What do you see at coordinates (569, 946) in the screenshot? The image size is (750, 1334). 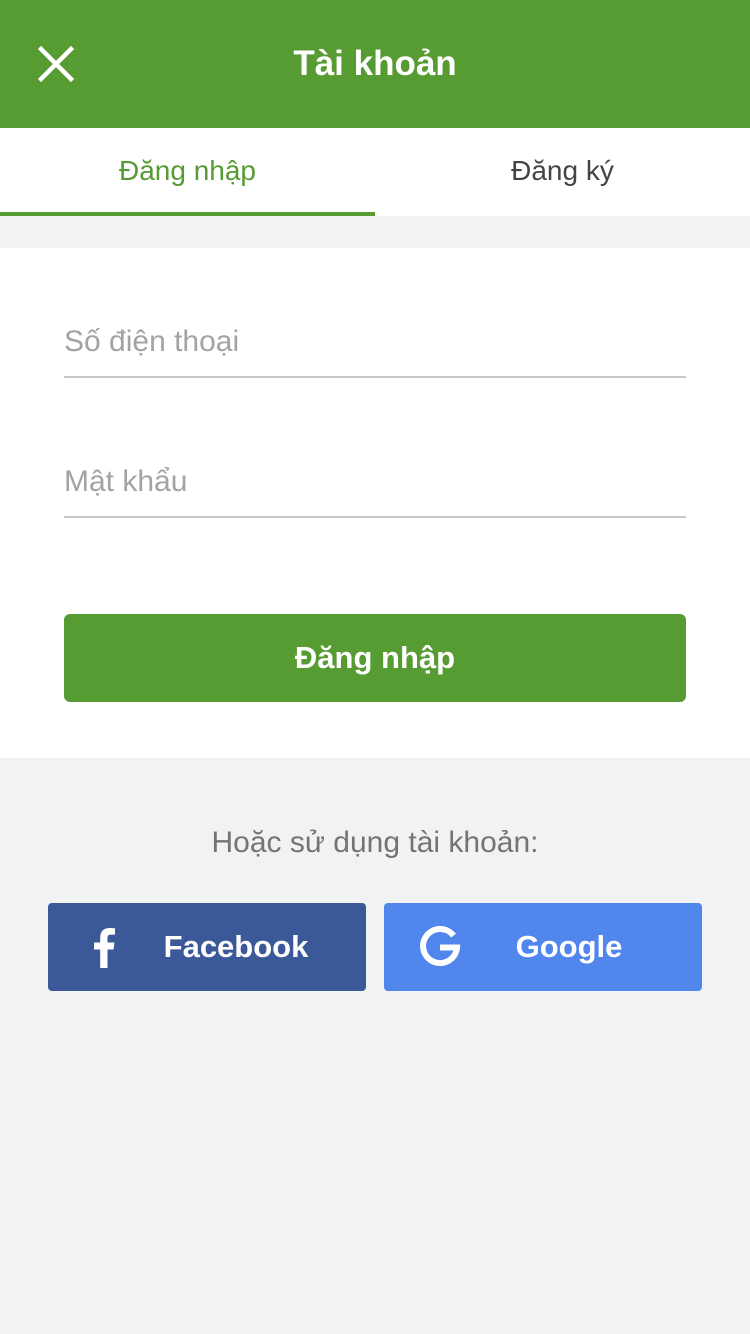 I see `google-label: Google` at bounding box center [569, 946].